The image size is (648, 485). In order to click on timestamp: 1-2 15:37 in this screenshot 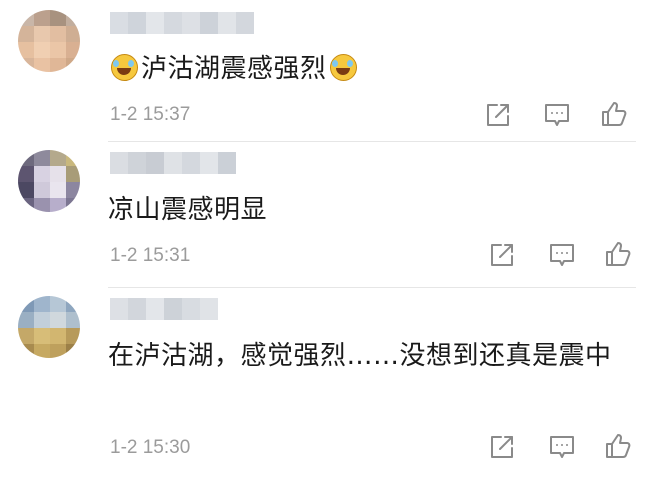, I will do `click(150, 114)`.